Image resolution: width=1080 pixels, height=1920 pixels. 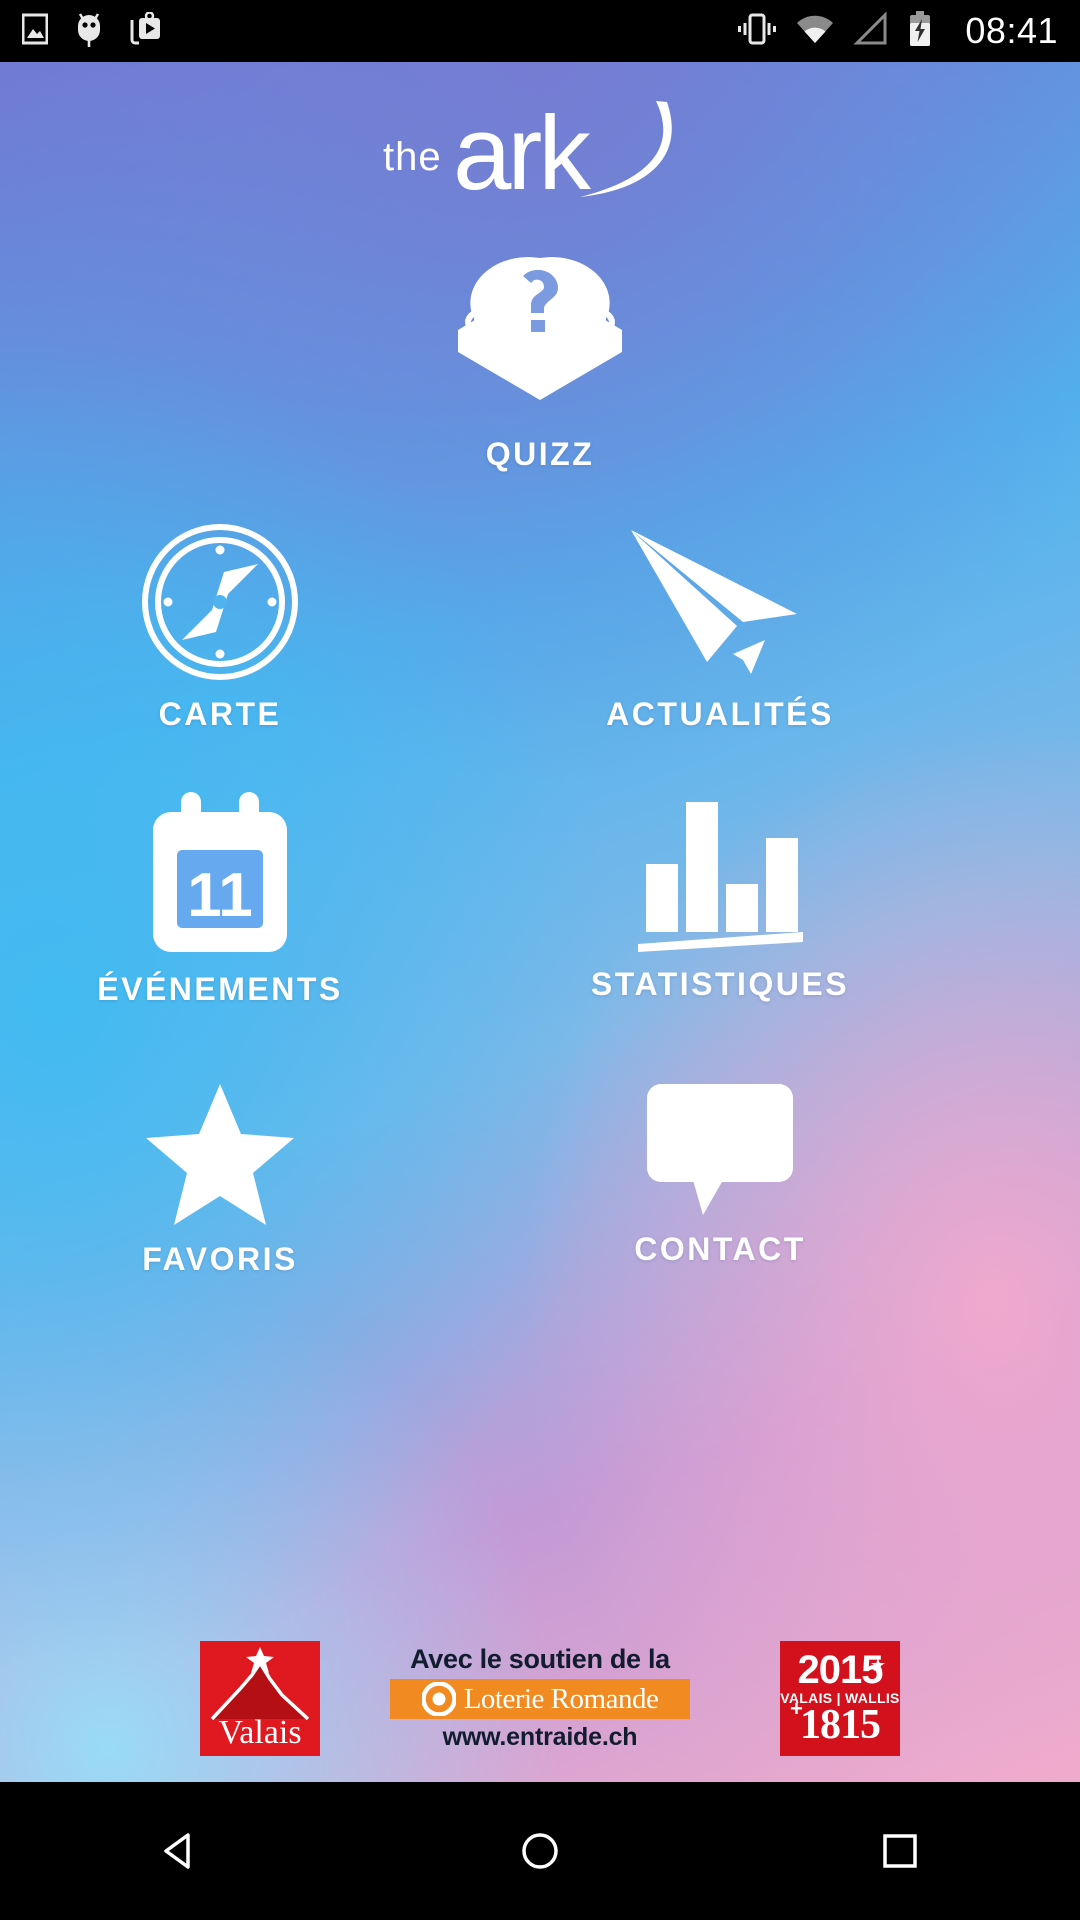 What do you see at coordinates (720, 984) in the screenshot?
I see `menu-label-statistiques: STATISTIQUES` at bounding box center [720, 984].